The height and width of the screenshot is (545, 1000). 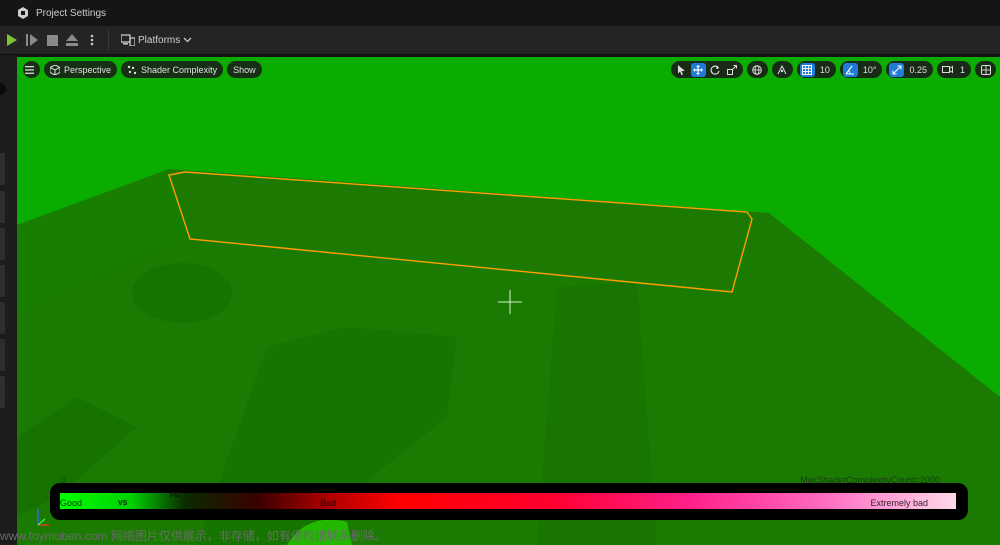 I want to click on shader-complexity-legend: PS VS Good Bad Extremely bad, so click(x=509, y=501).